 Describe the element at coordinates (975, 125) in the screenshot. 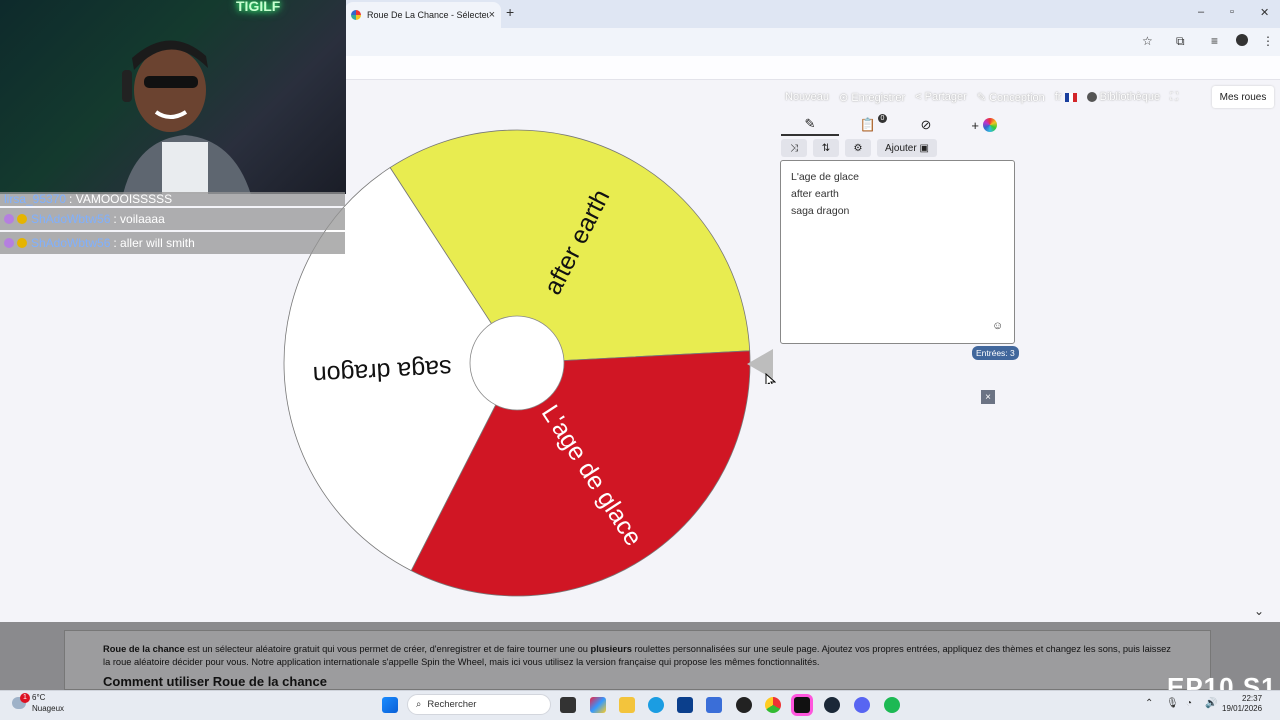

I see `plus-icon: +` at that location.